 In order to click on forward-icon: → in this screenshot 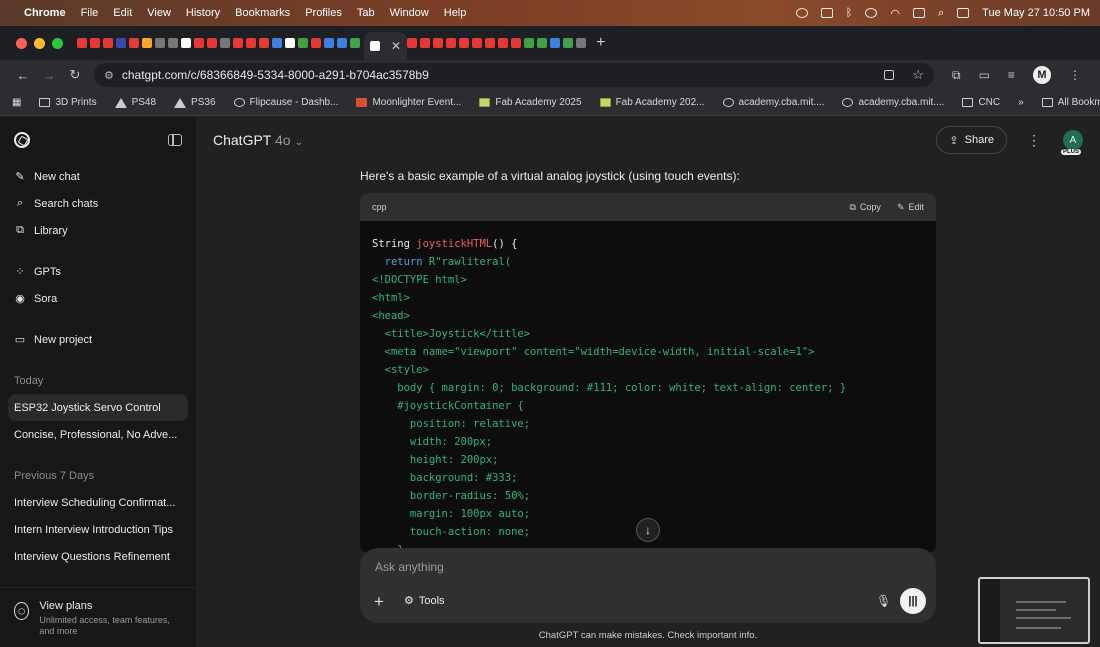, I will do `click(49, 75)`.